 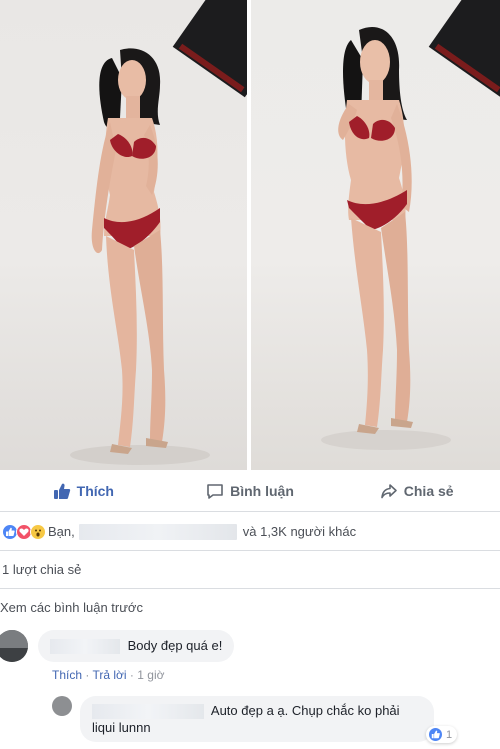 I want to click on like-button: Thích, so click(x=83, y=491).